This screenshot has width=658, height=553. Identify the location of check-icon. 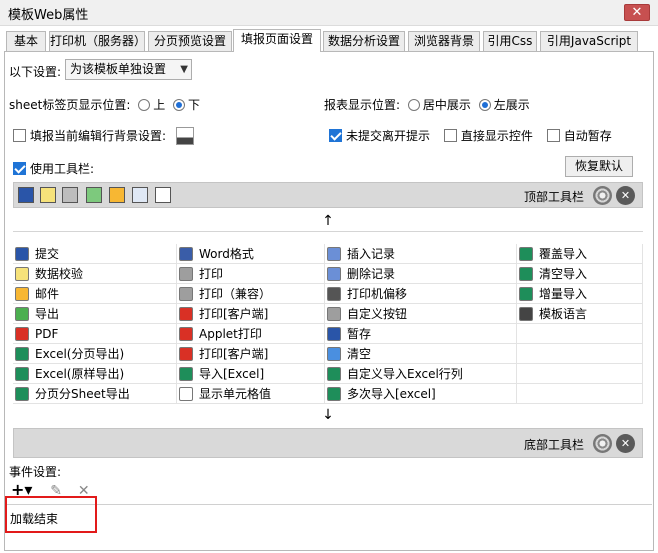
(48, 195).